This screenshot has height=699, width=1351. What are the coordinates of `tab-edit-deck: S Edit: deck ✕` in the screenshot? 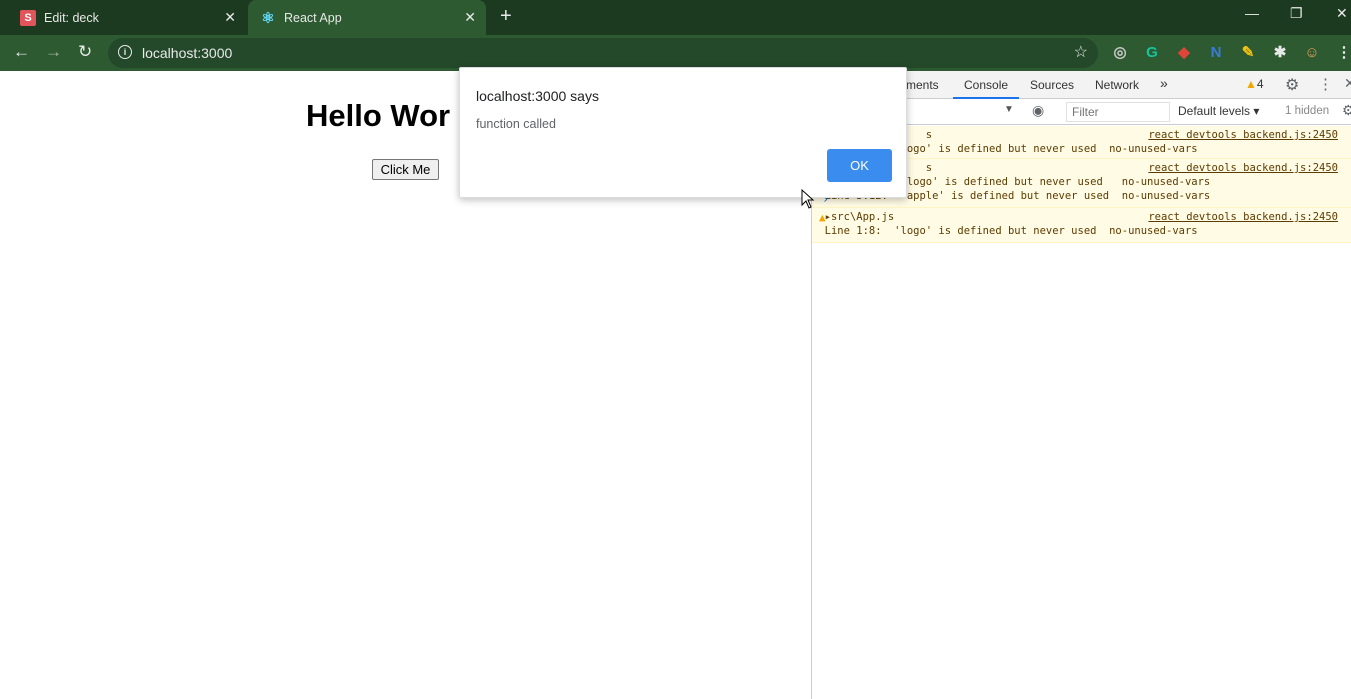 It's located at (127, 17).